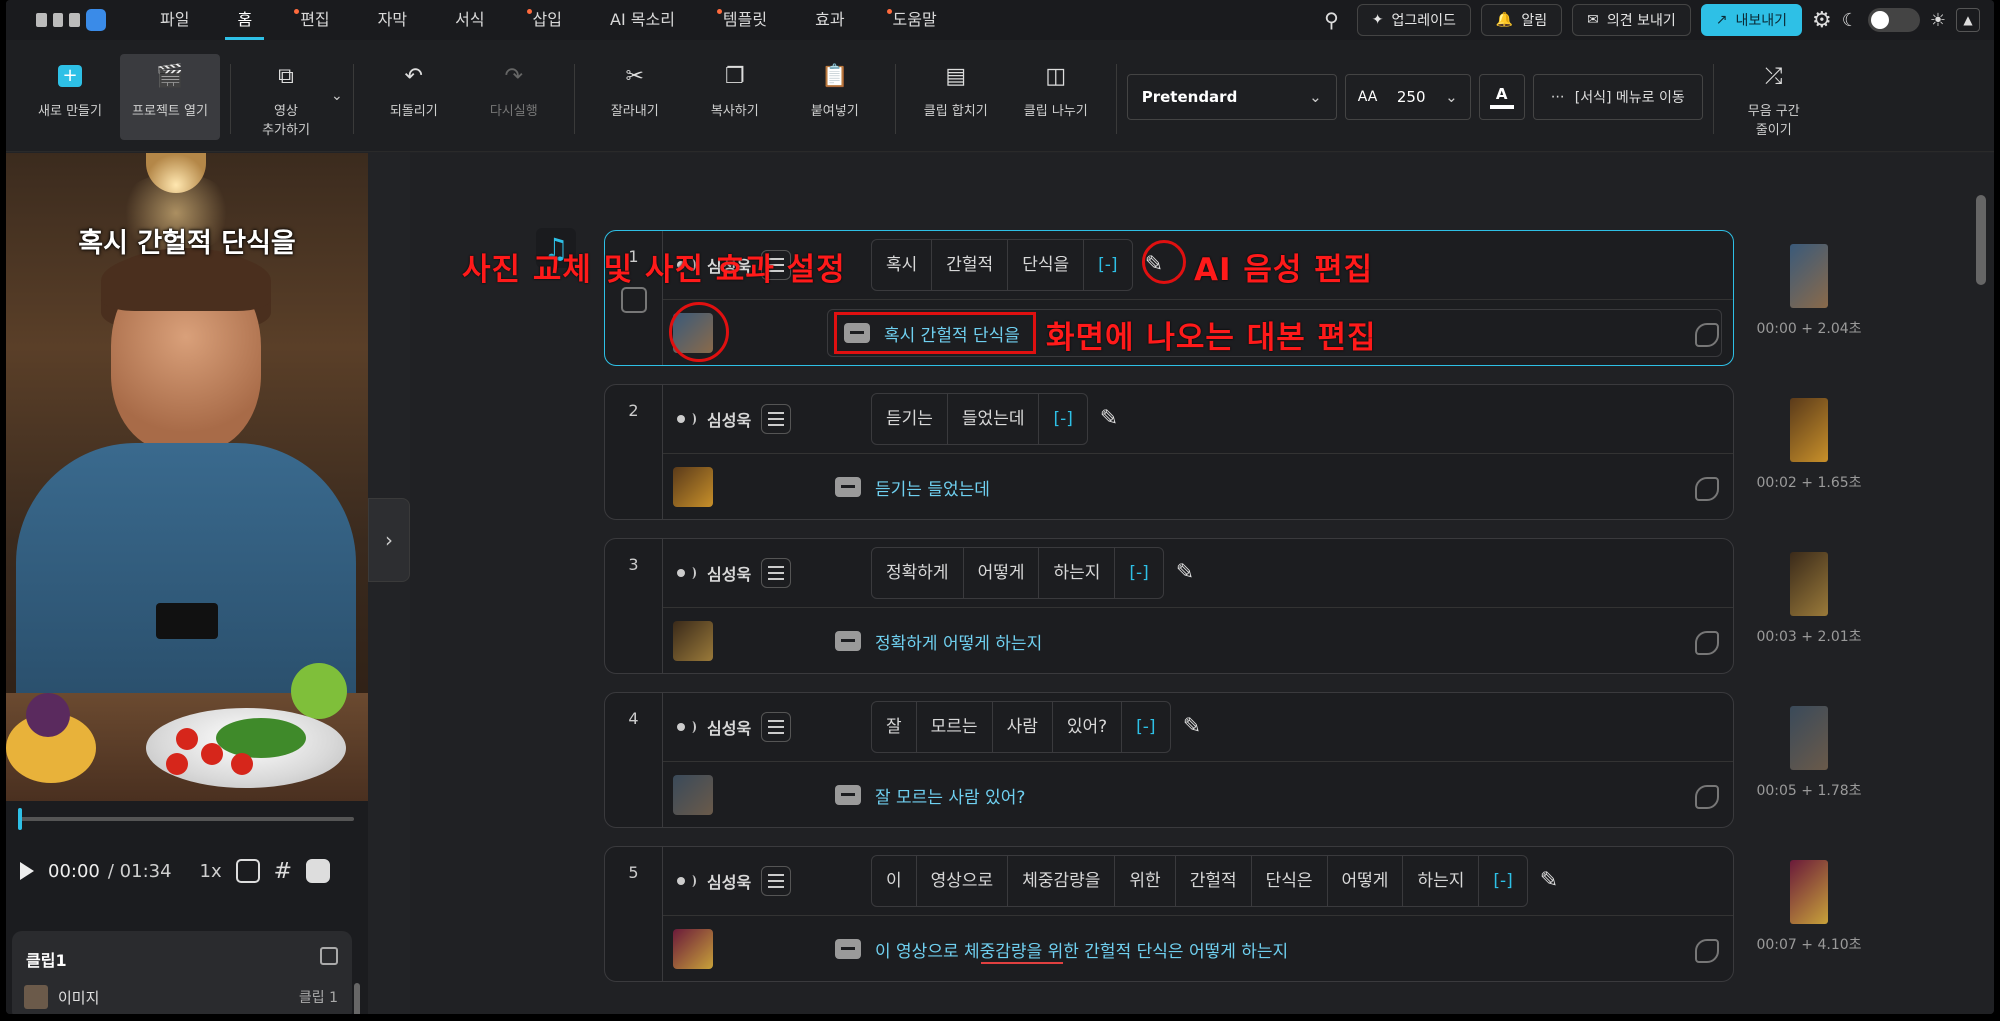 The height and width of the screenshot is (1021, 2000). I want to click on paste-button: 📋 붙여넣기, so click(835, 90).